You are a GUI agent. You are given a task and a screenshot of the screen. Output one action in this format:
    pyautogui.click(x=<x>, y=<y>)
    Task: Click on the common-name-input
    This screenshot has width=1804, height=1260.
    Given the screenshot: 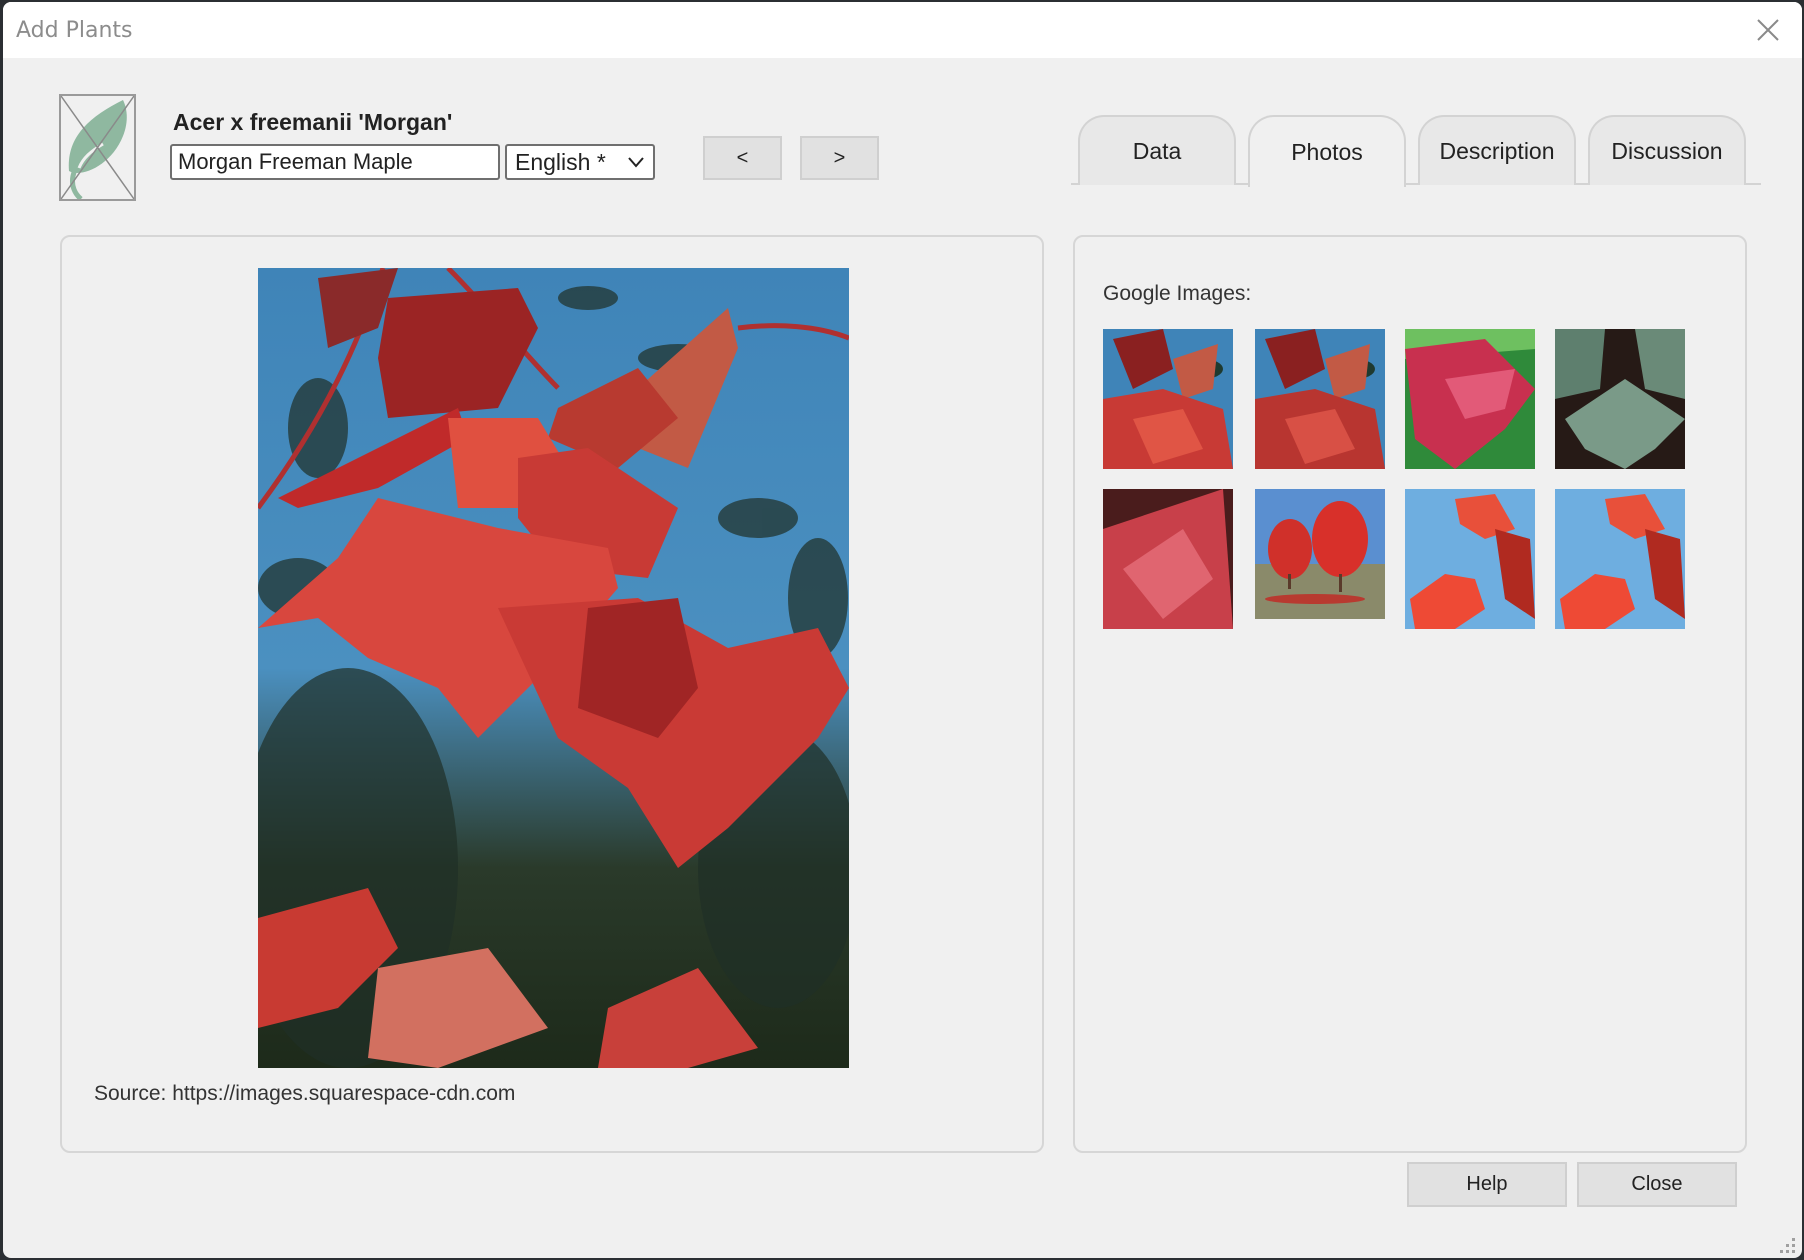 What is the action you would take?
    pyautogui.click(x=335, y=162)
    